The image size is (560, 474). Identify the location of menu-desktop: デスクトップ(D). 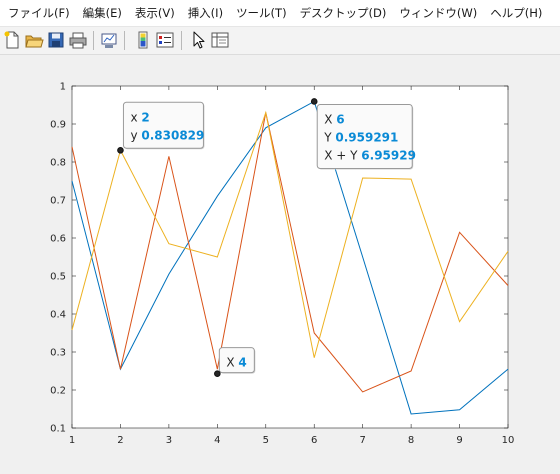
(343, 13).